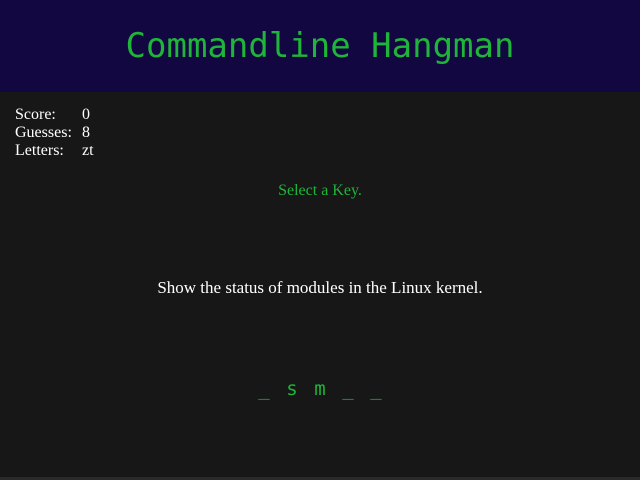  I want to click on guesses-row: Guesses: 8, so click(54, 133).